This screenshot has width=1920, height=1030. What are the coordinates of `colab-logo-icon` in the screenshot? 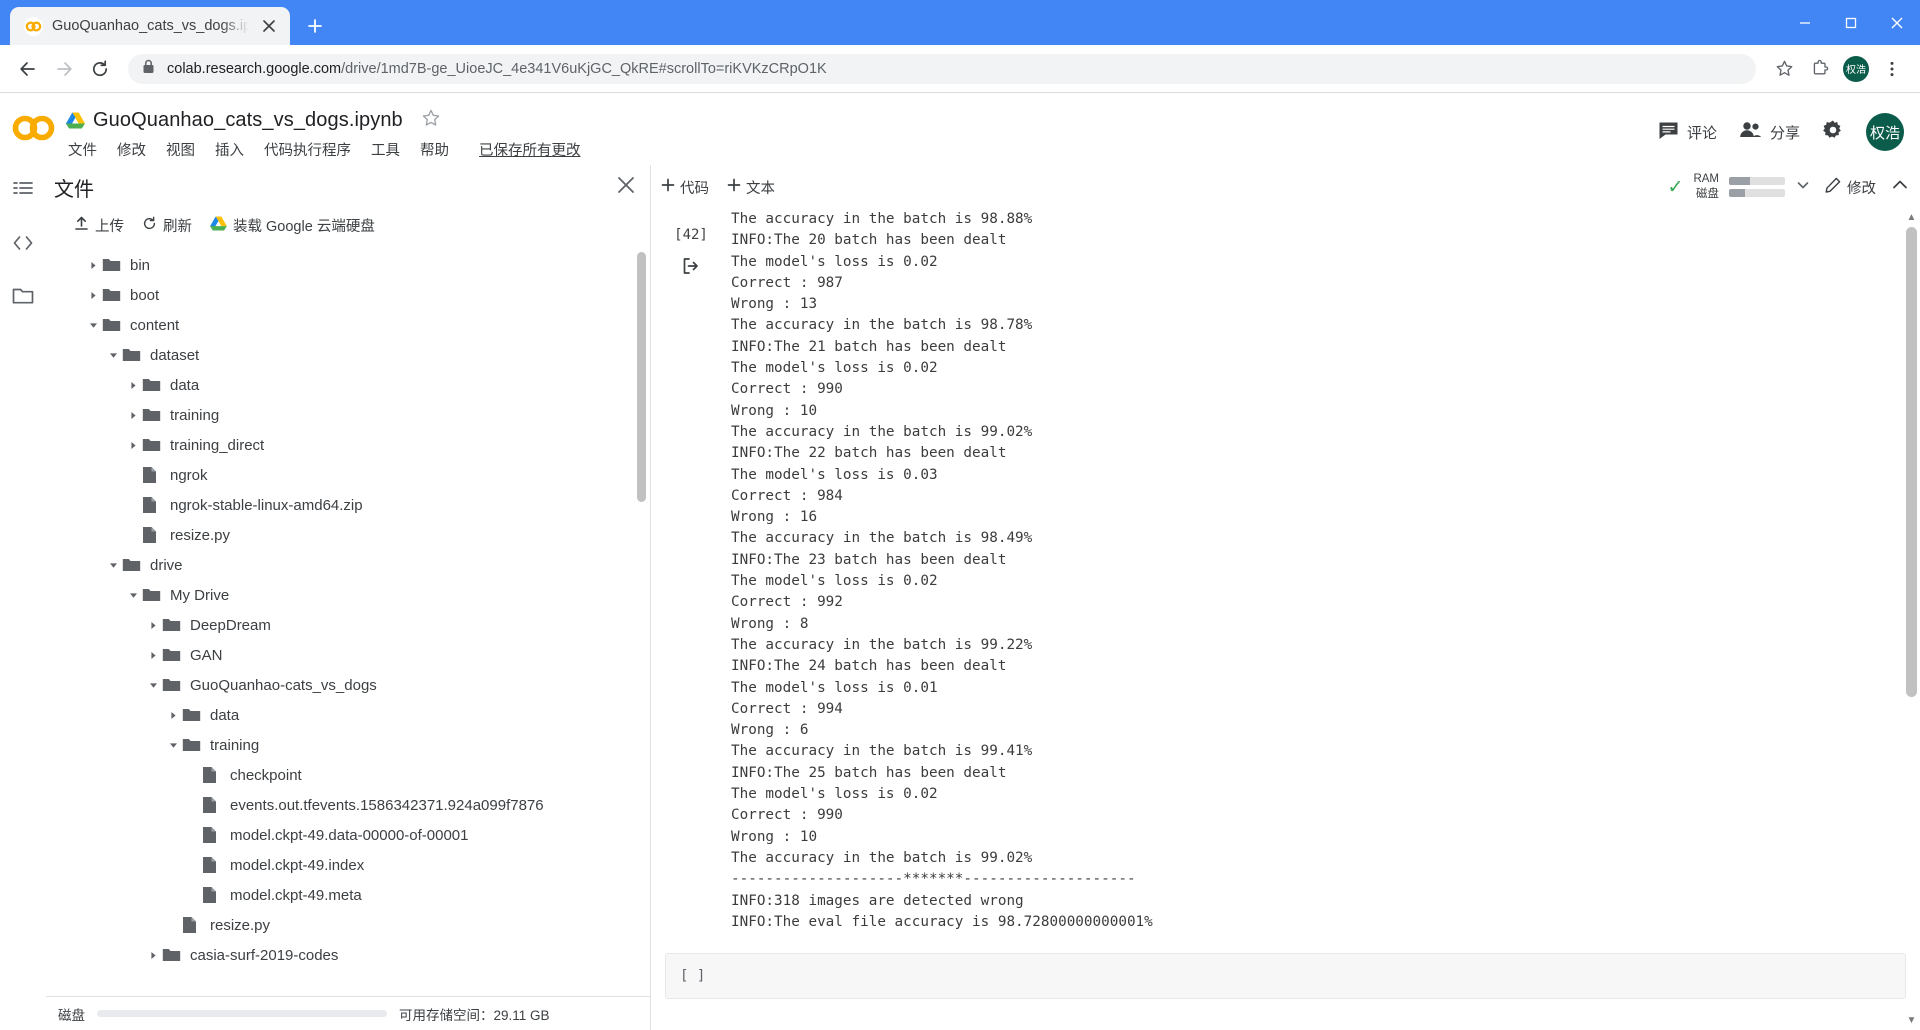 It's located at (38, 124).